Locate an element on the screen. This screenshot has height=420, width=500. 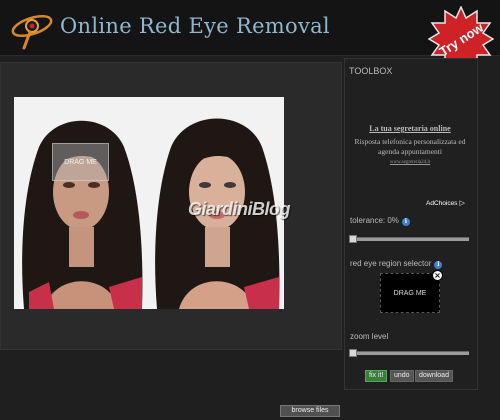
tolerance-slider-thumb is located at coordinates (353, 239).